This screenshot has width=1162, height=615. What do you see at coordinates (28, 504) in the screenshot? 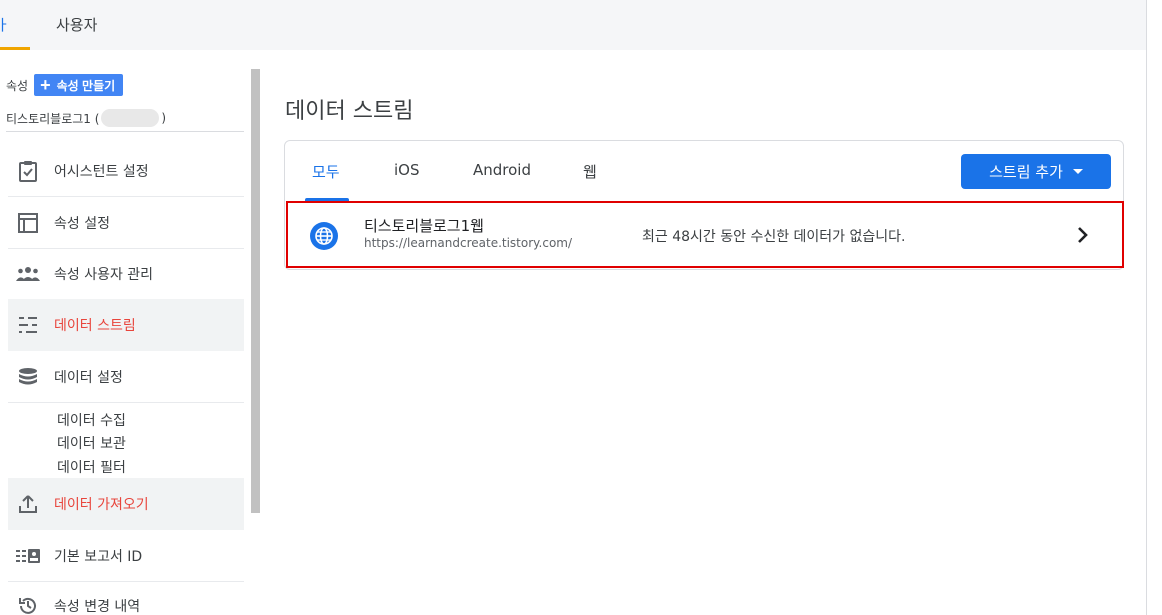
I see `upload-icon` at bounding box center [28, 504].